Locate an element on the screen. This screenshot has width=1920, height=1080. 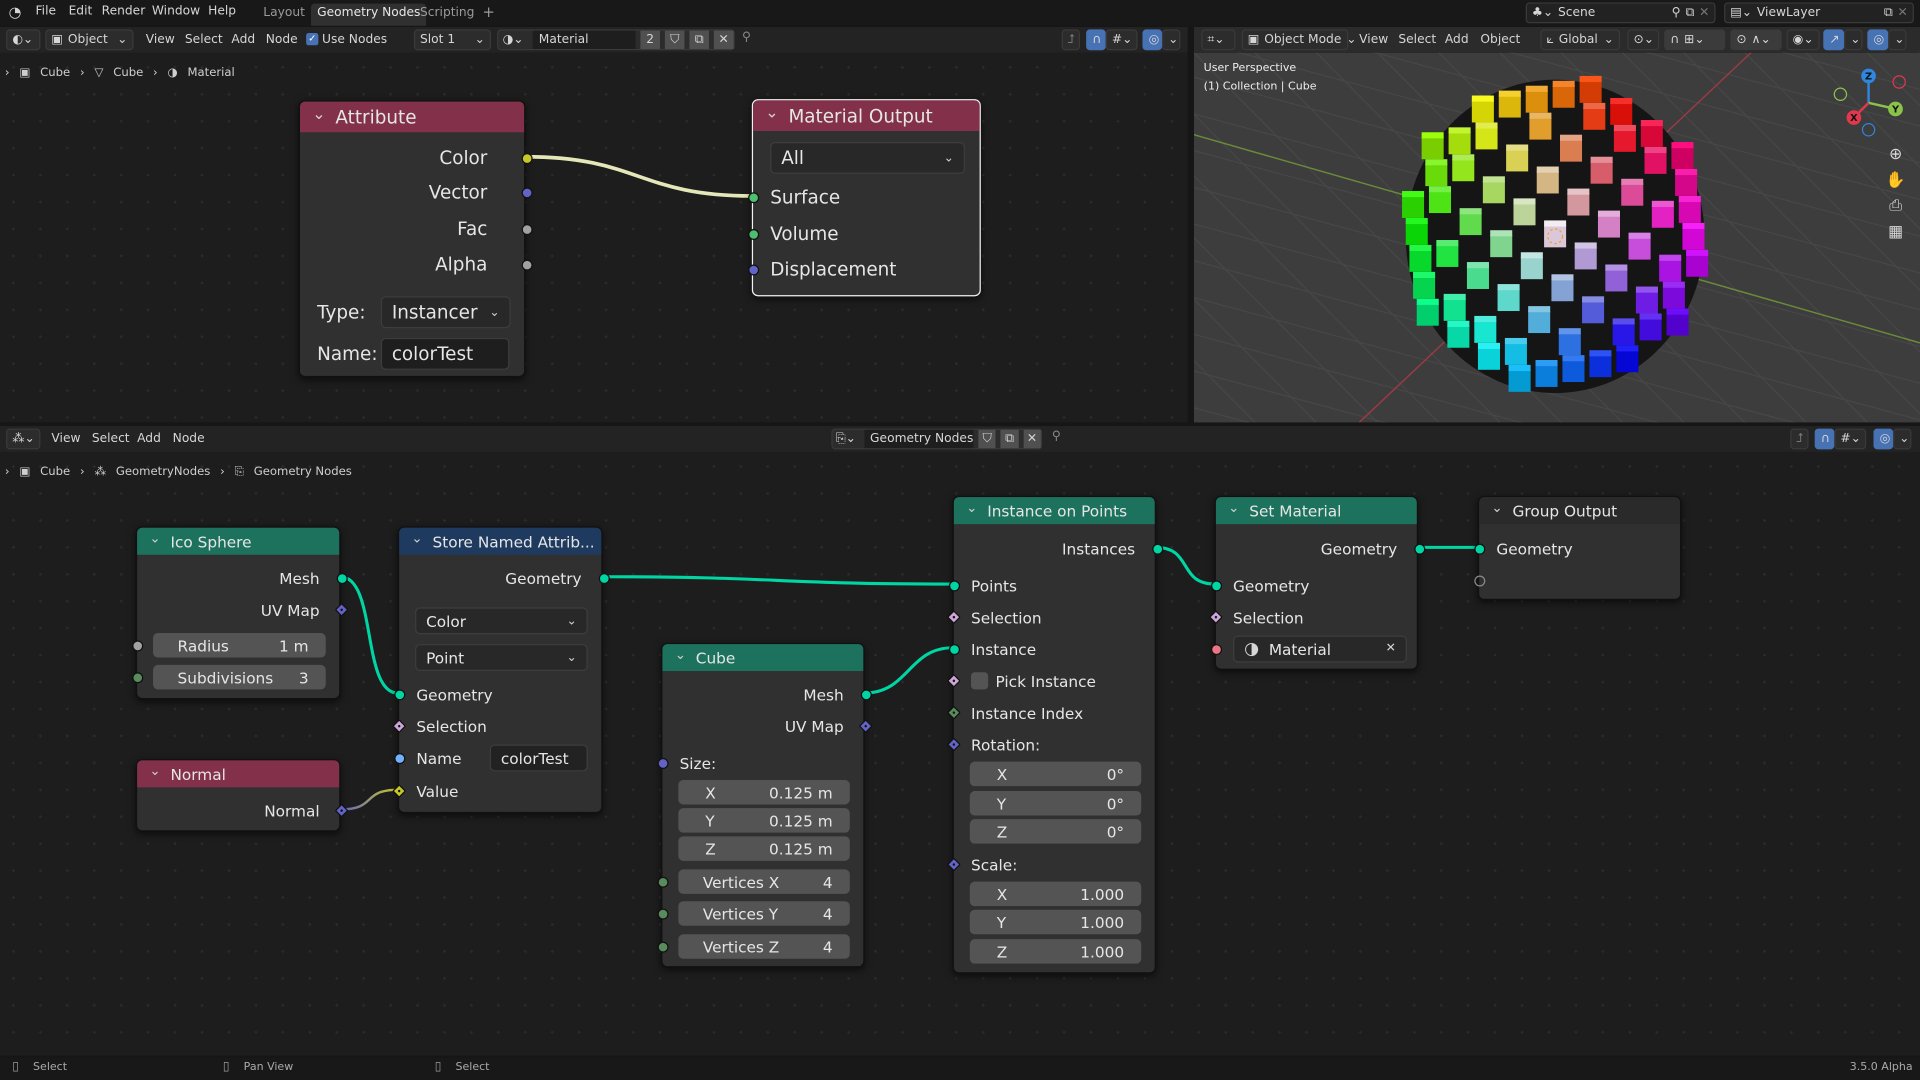
node-header: ⌄ Normal is located at coordinates (238, 774).